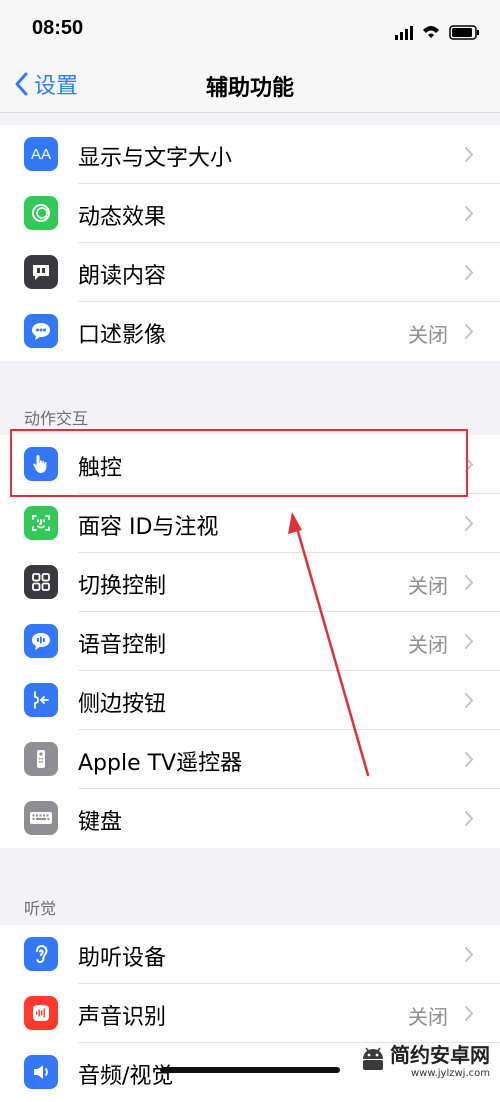  What do you see at coordinates (440, 1056) in the screenshot?
I see `watermark-text: 简约安卓网` at bounding box center [440, 1056].